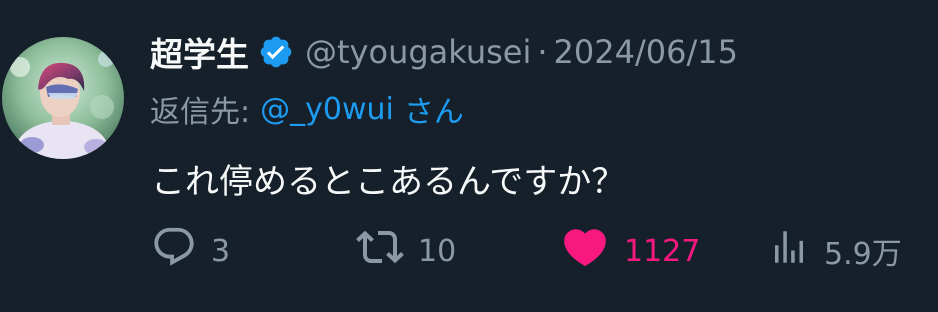  What do you see at coordinates (662, 251) in the screenshot?
I see `like-count: 1127` at bounding box center [662, 251].